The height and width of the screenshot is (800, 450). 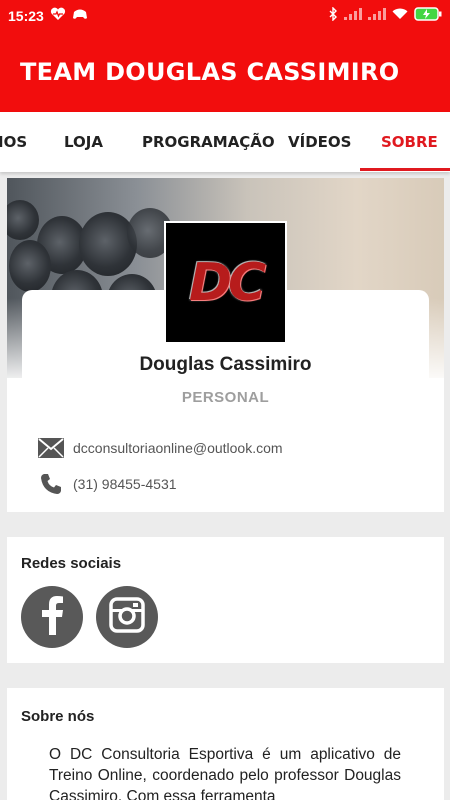 What do you see at coordinates (409, 142) in the screenshot?
I see `tab-sobre: SOBRE` at bounding box center [409, 142].